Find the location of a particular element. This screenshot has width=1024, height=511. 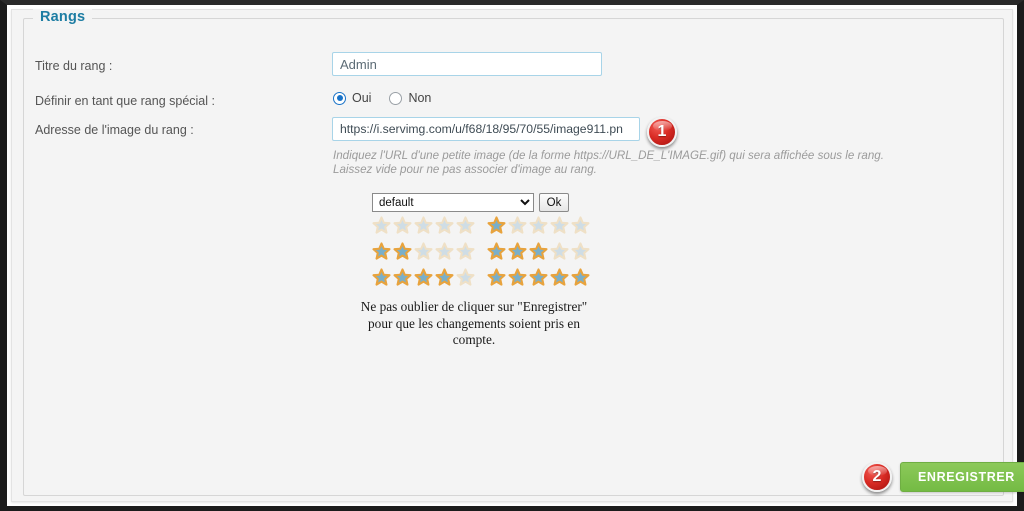

title-input-wrap is located at coordinates (467, 64).